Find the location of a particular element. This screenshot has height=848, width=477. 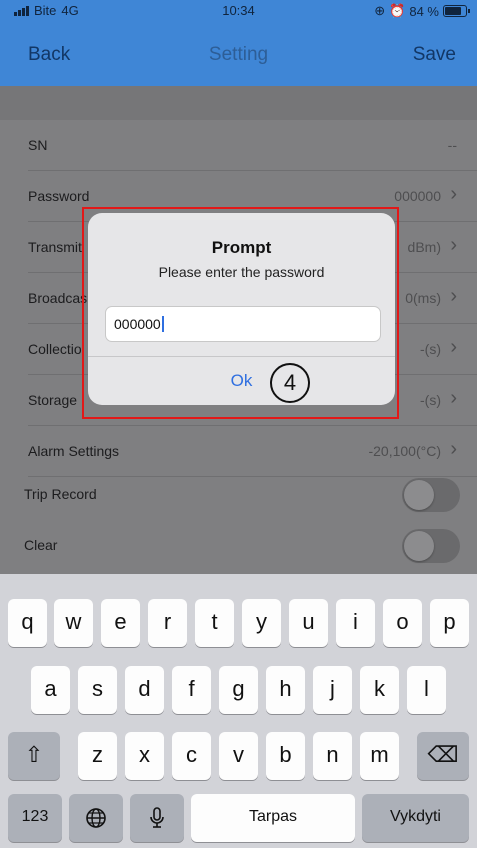

key-t: t is located at coordinates (214, 623).